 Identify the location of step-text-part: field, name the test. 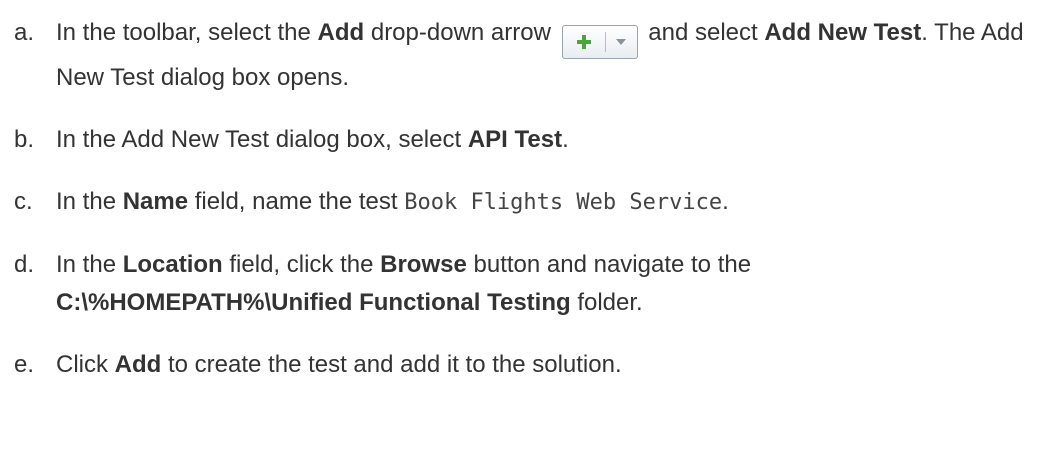
(296, 201).